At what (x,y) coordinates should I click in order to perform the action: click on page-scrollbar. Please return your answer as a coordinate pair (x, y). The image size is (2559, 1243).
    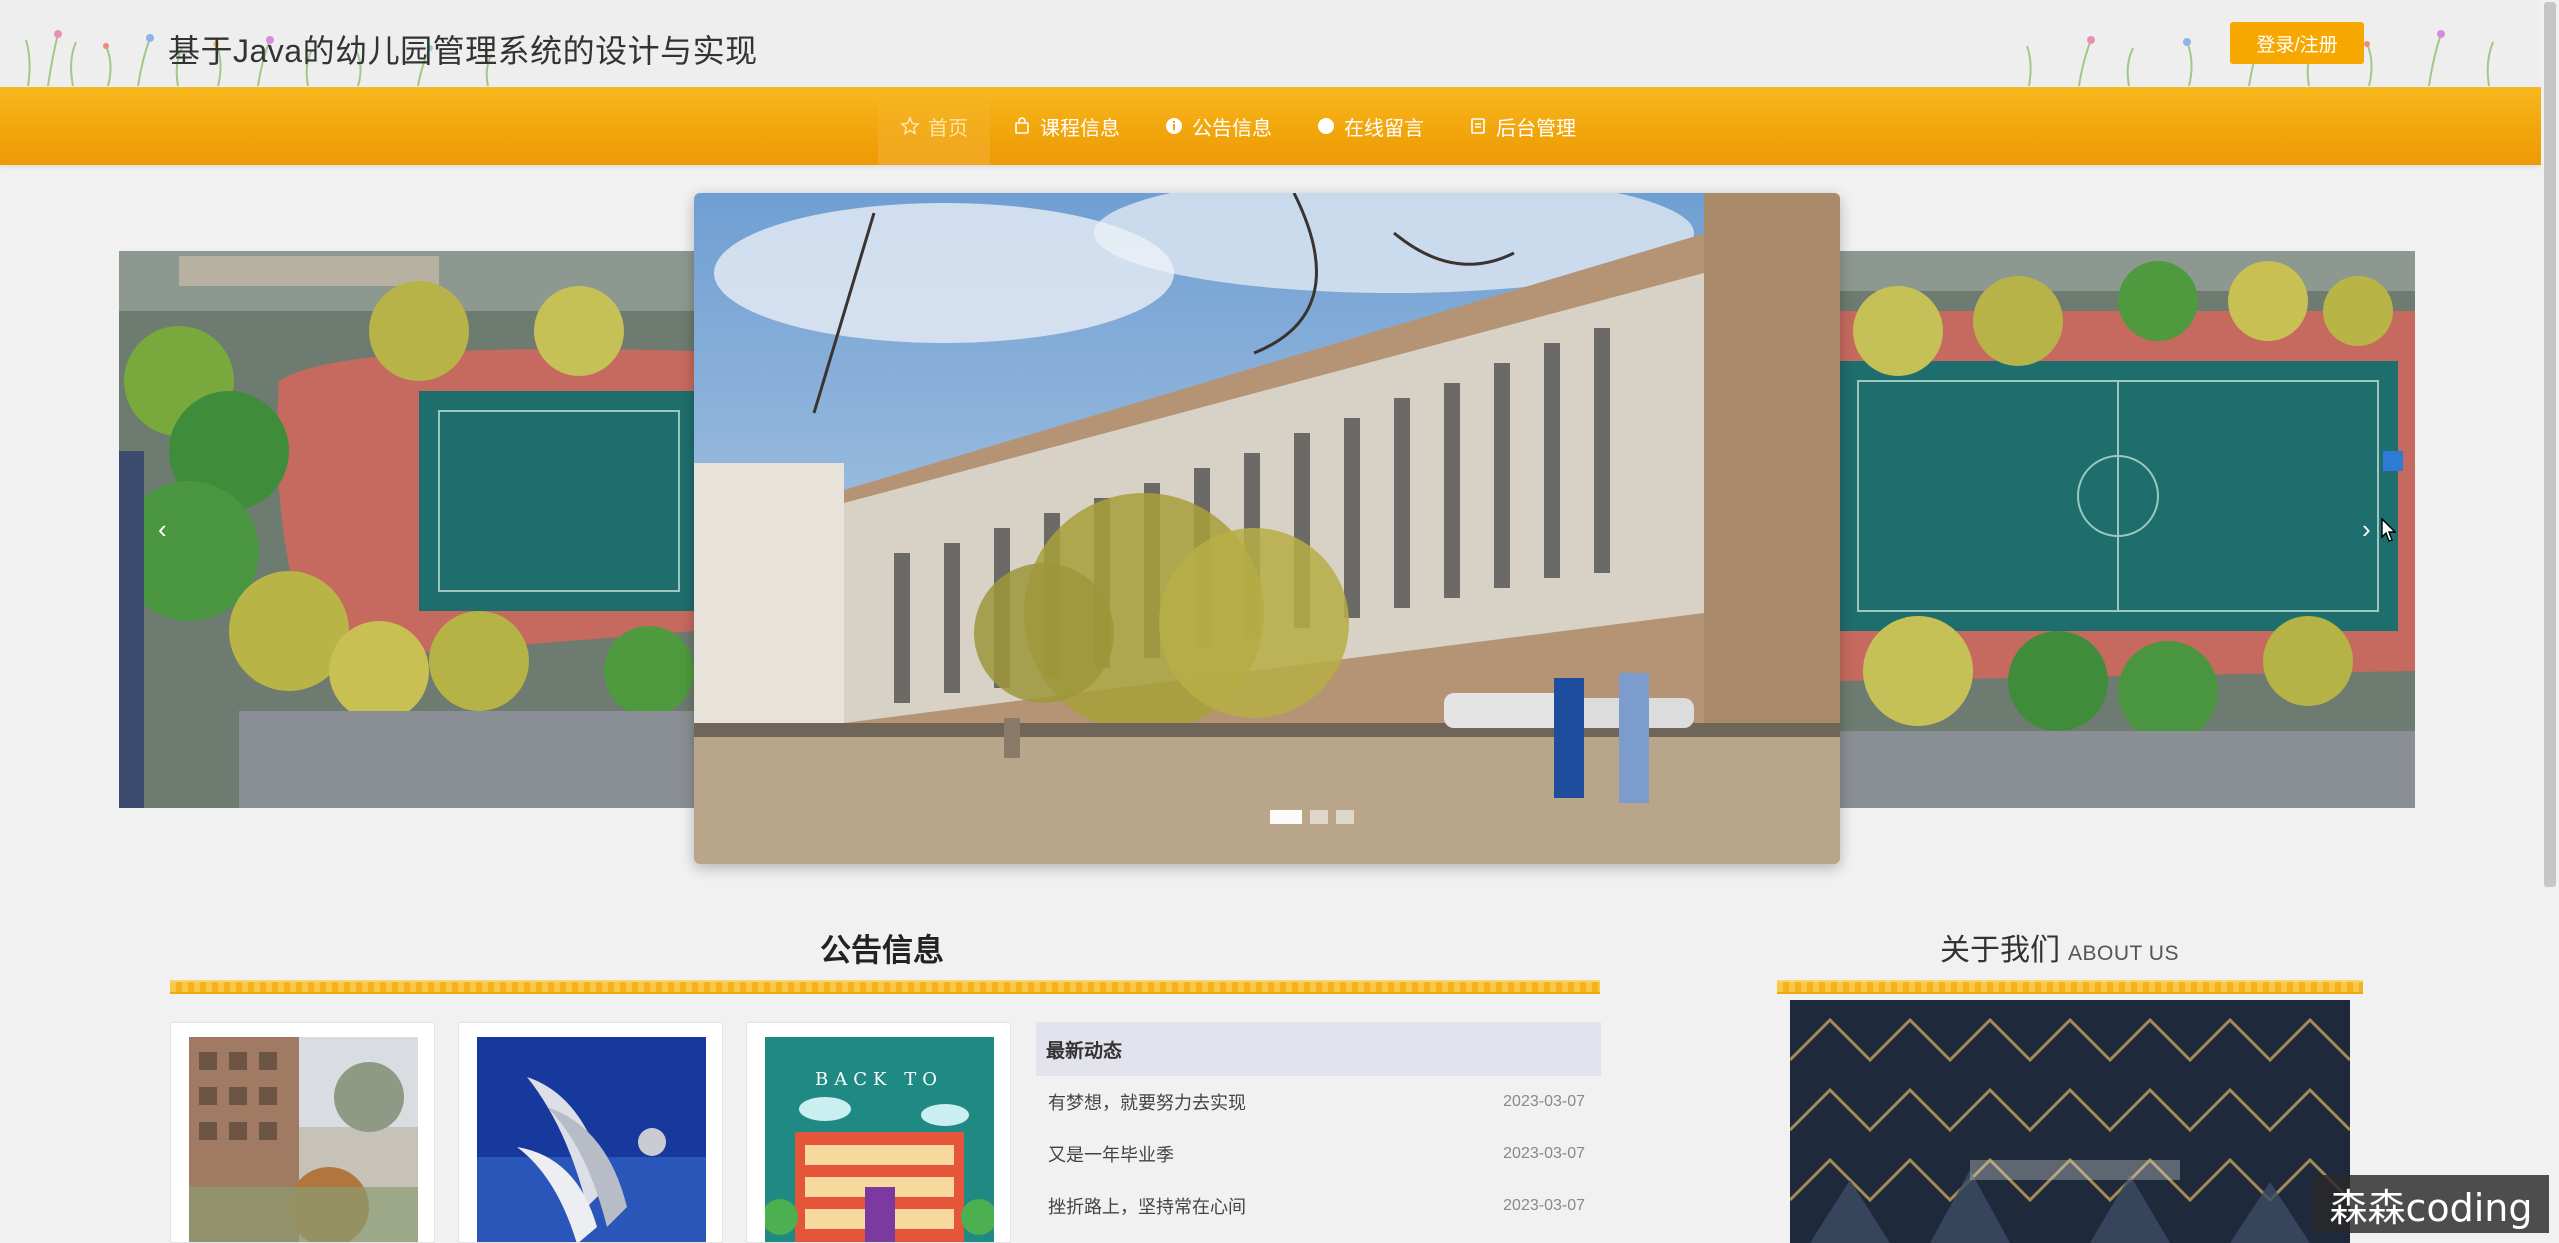
    Looking at the image, I should click on (2550, 621).